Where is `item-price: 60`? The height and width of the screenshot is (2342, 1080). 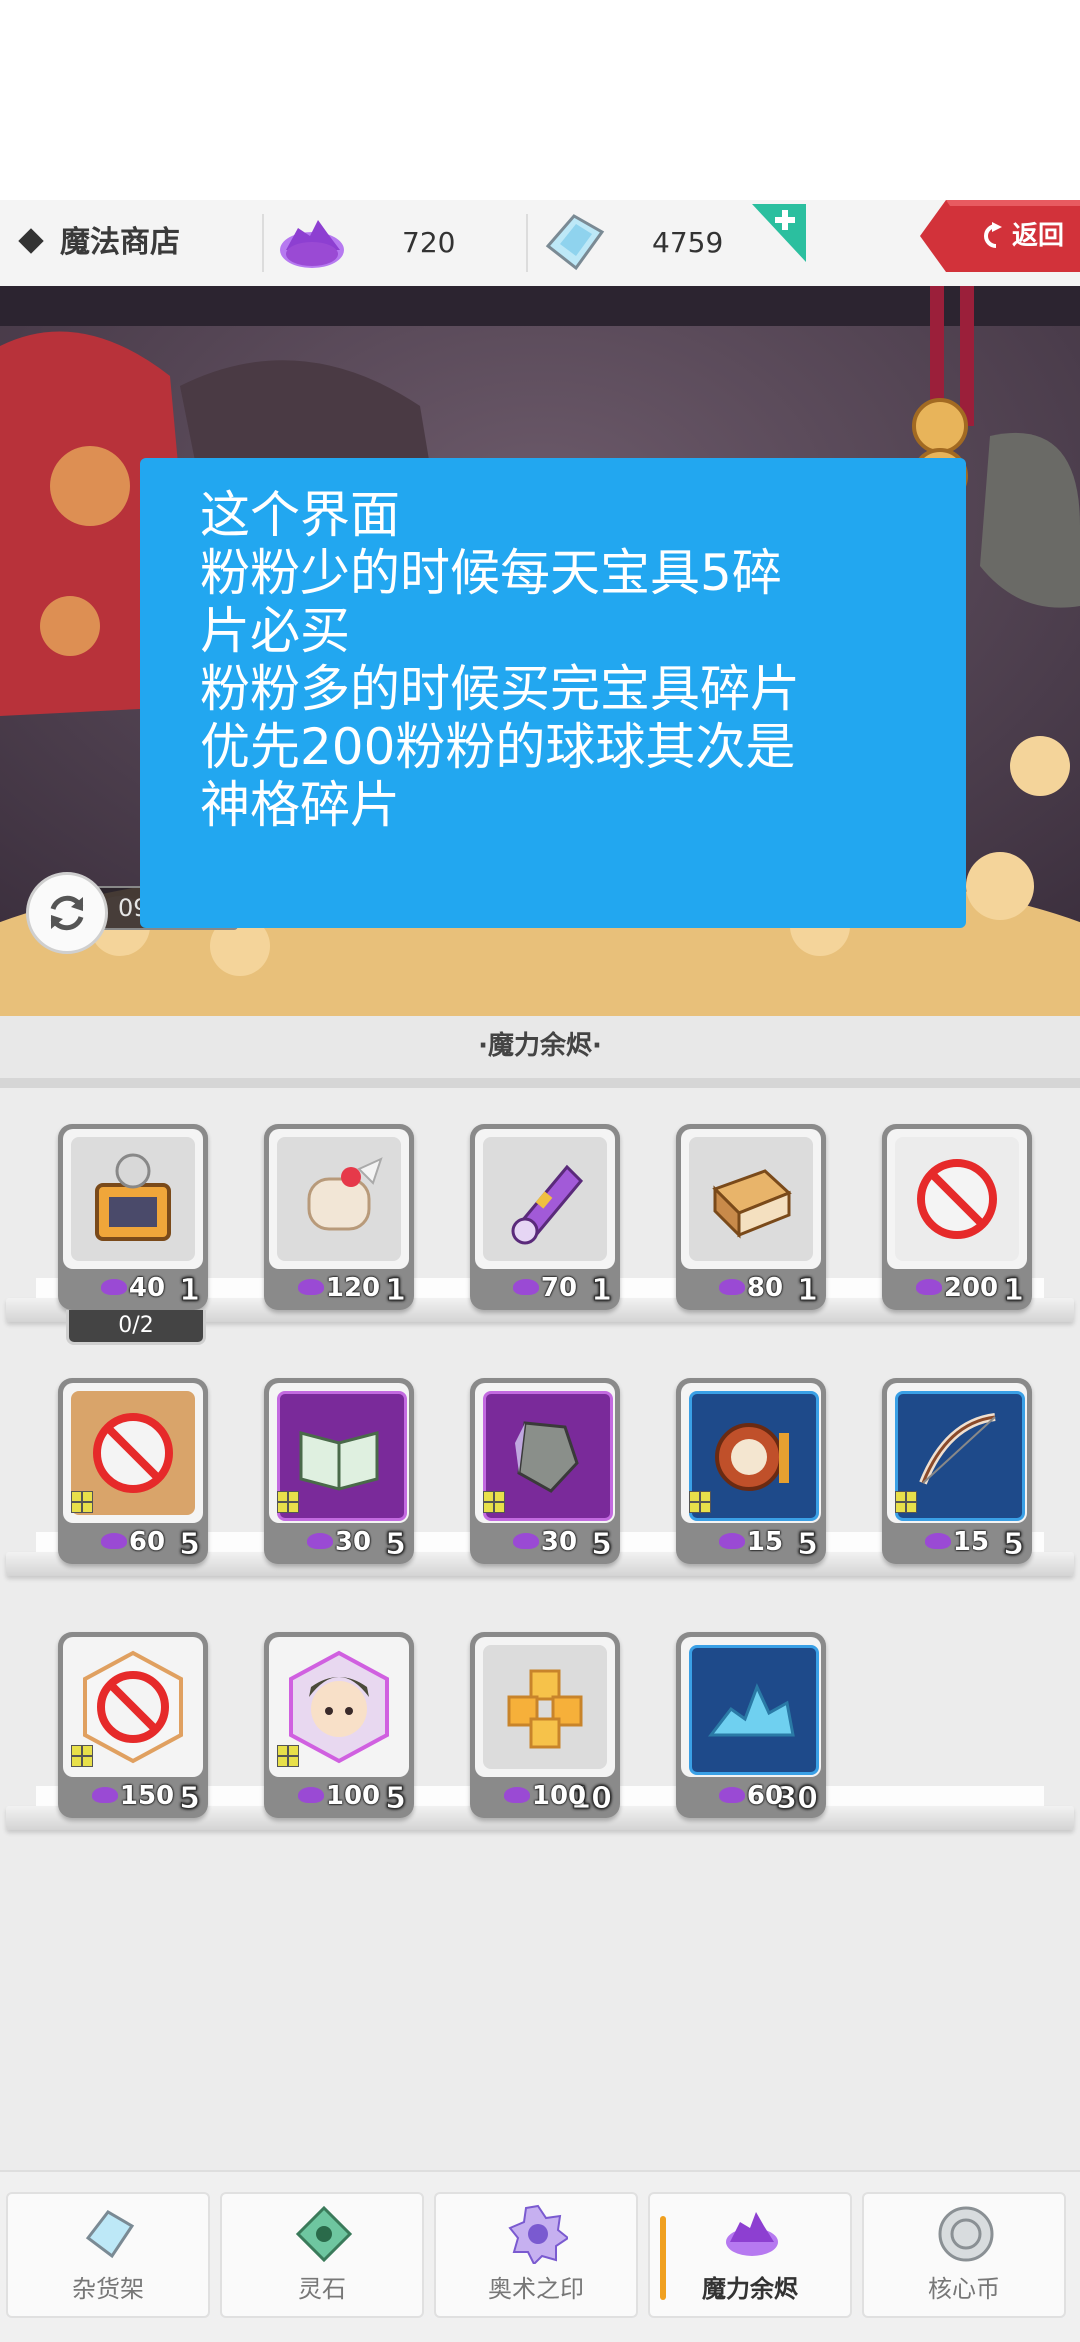 item-price: 60 is located at coordinates (751, 1796).